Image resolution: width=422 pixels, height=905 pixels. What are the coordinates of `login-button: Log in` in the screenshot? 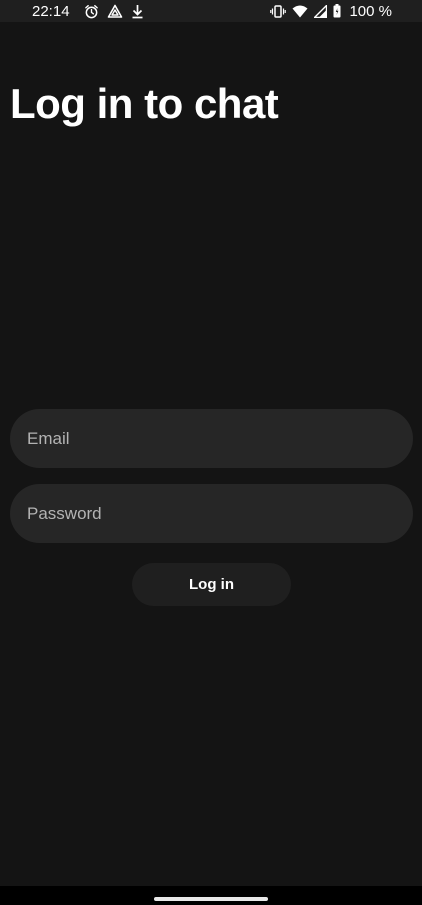 It's located at (211, 584).